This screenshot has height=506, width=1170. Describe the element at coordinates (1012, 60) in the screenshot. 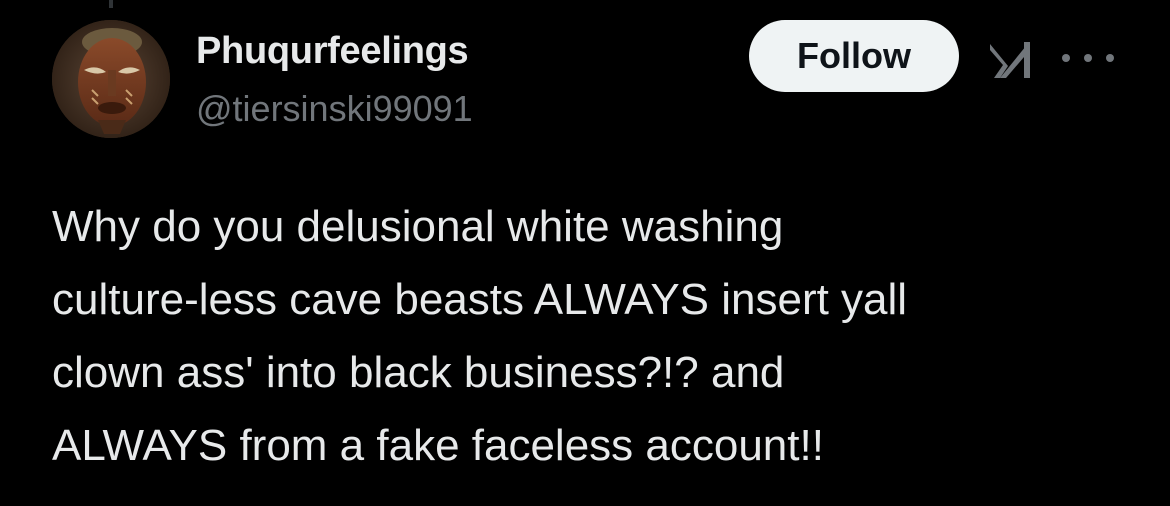

I see `grok-icon` at that location.